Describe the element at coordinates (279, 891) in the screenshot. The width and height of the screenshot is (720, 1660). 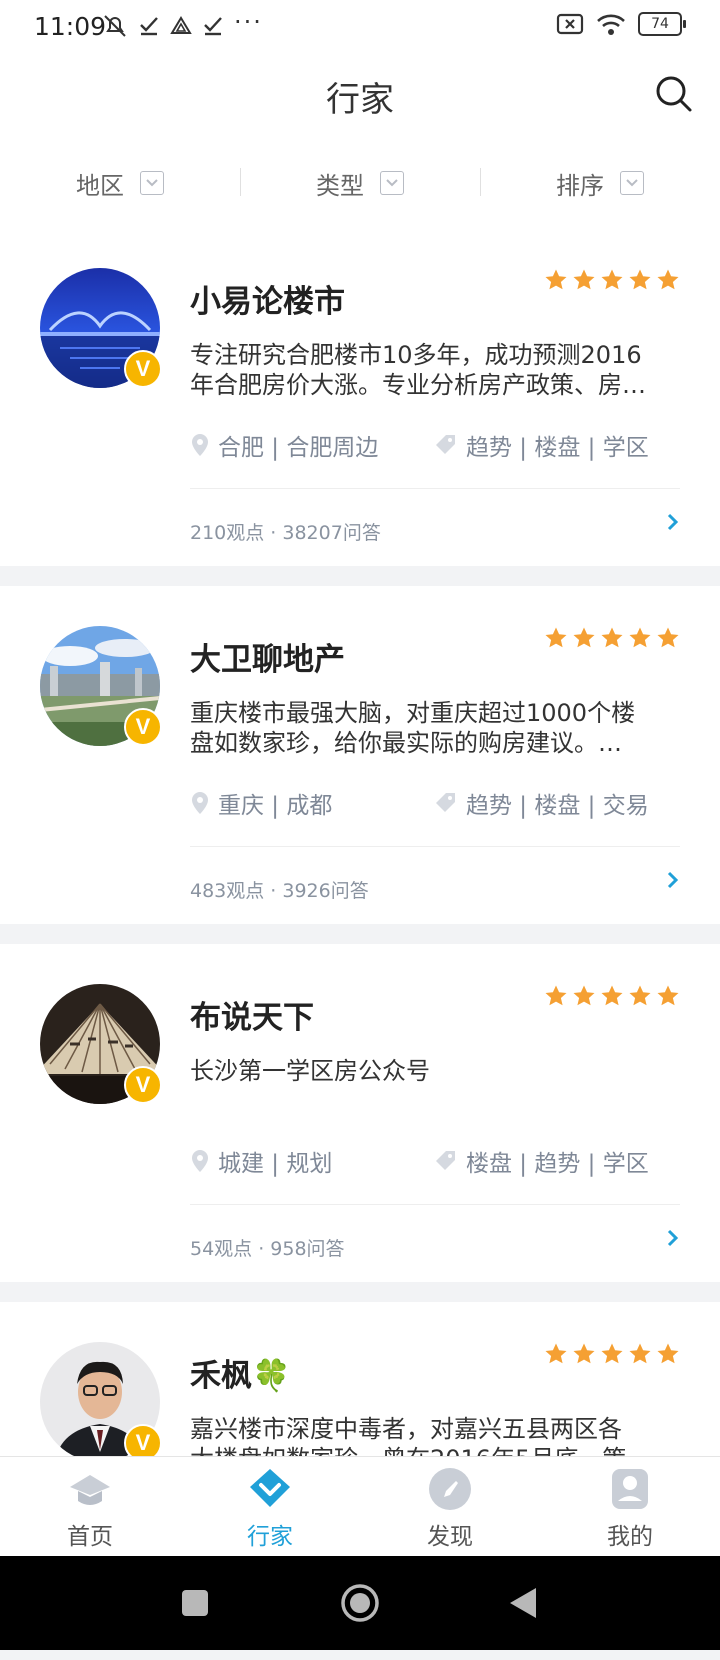
I see `expert-stats: 483观点 · 3926问答` at that location.